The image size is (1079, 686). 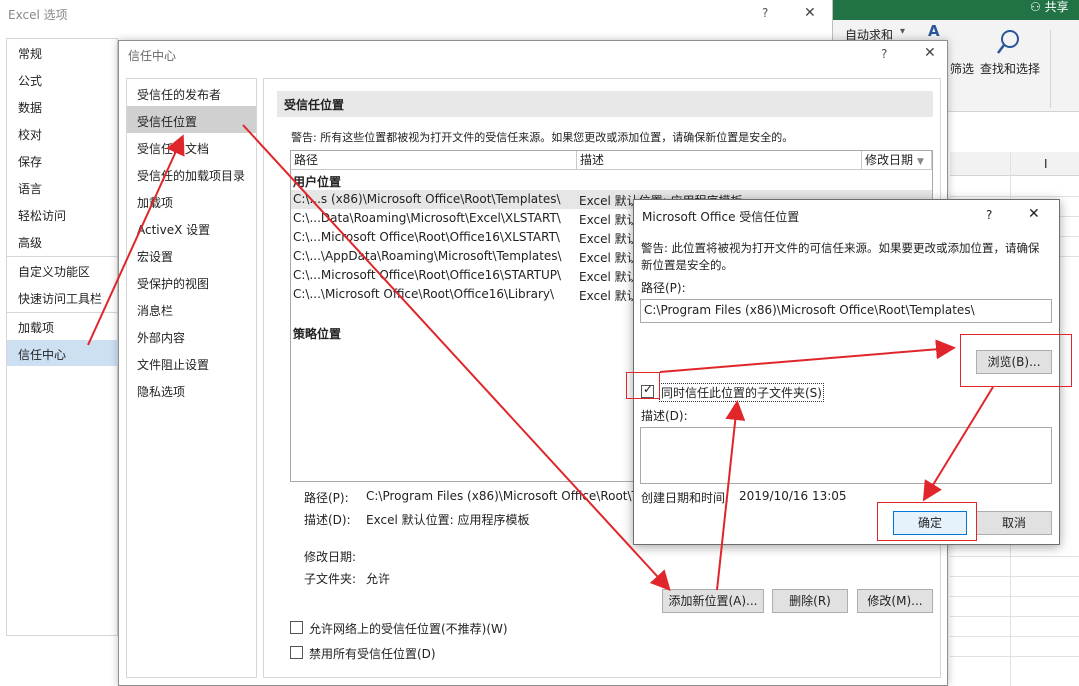 I want to click on disable-all-label: 禁用所有受信任位置(D), so click(x=372, y=653).